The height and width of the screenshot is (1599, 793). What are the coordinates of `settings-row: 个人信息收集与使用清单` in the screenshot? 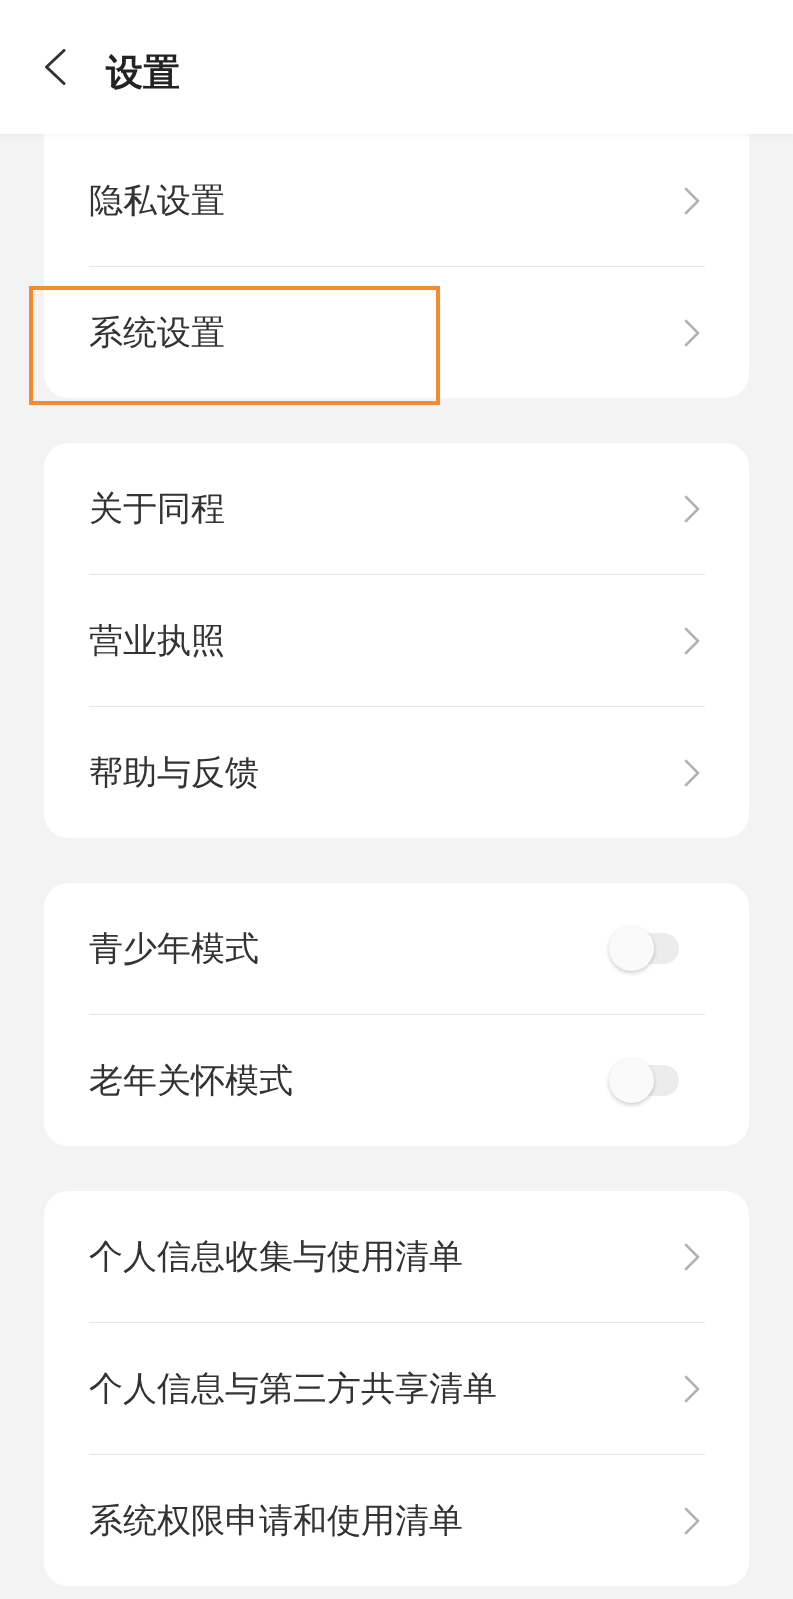 It's located at (396, 1256).